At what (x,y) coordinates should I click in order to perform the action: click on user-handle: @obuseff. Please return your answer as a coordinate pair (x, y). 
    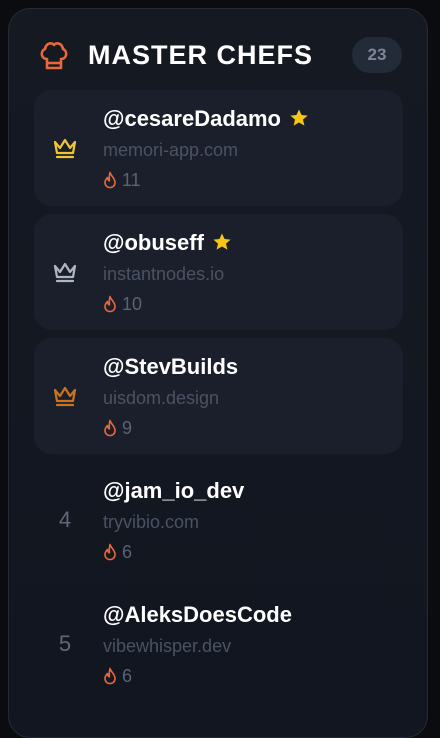
    Looking at the image, I should click on (167, 243).